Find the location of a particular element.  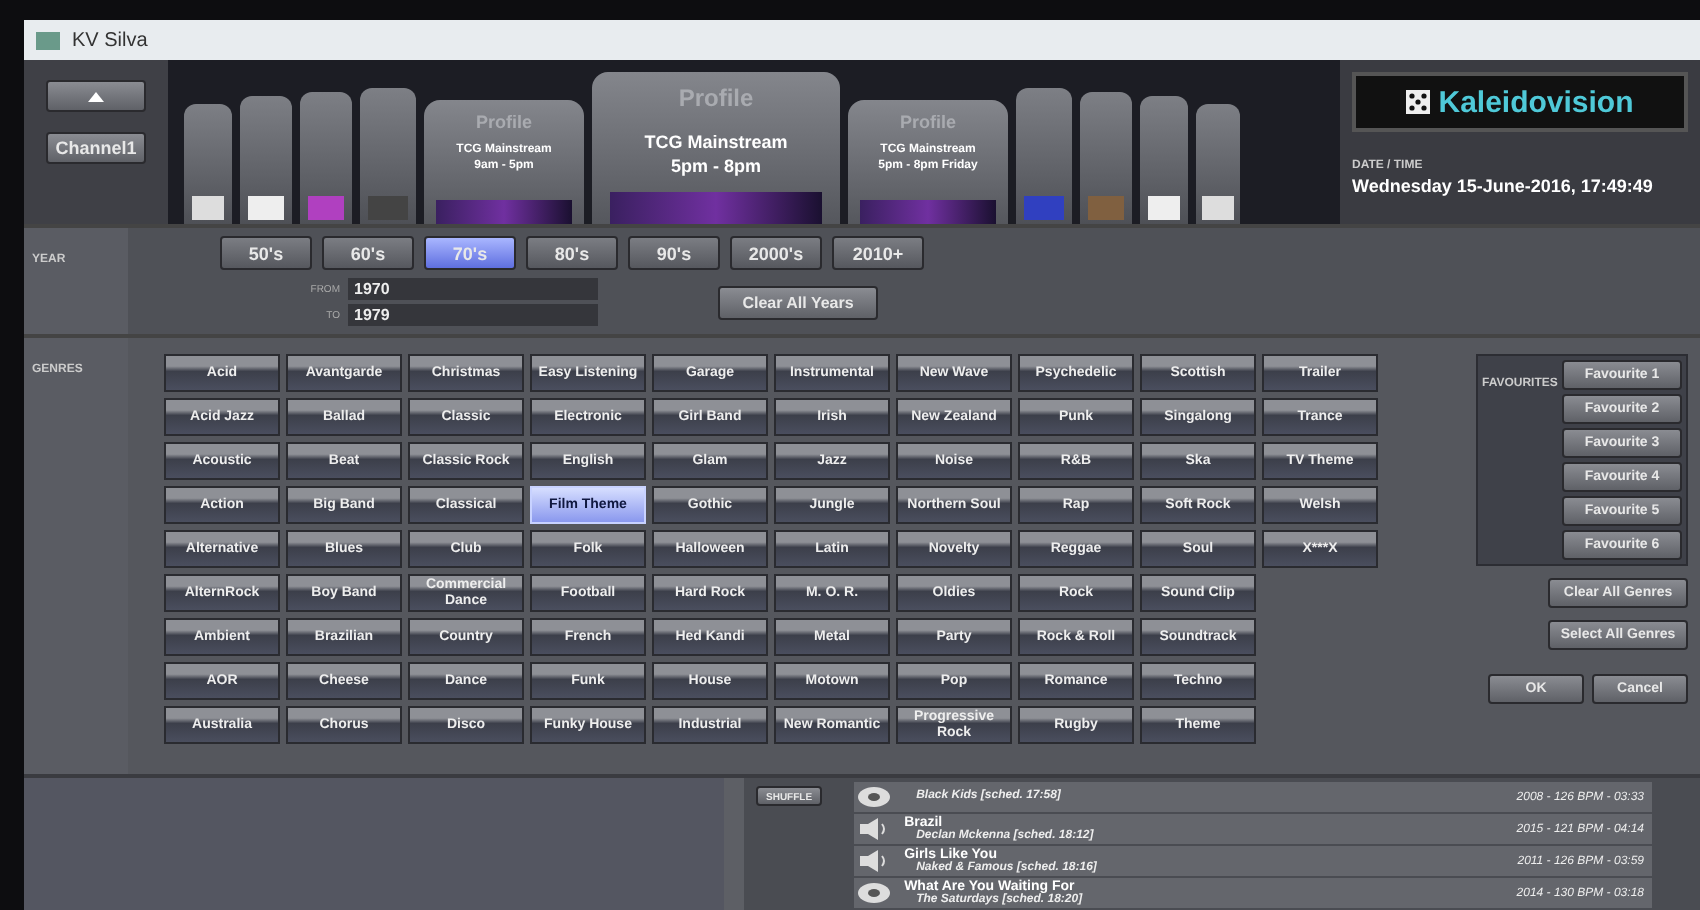

decade-button: 80's is located at coordinates (572, 253).